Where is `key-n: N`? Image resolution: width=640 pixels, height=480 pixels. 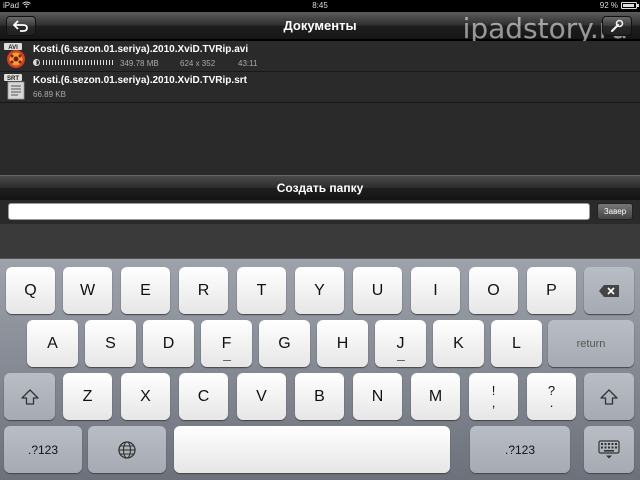
key-n: N is located at coordinates (377, 396).